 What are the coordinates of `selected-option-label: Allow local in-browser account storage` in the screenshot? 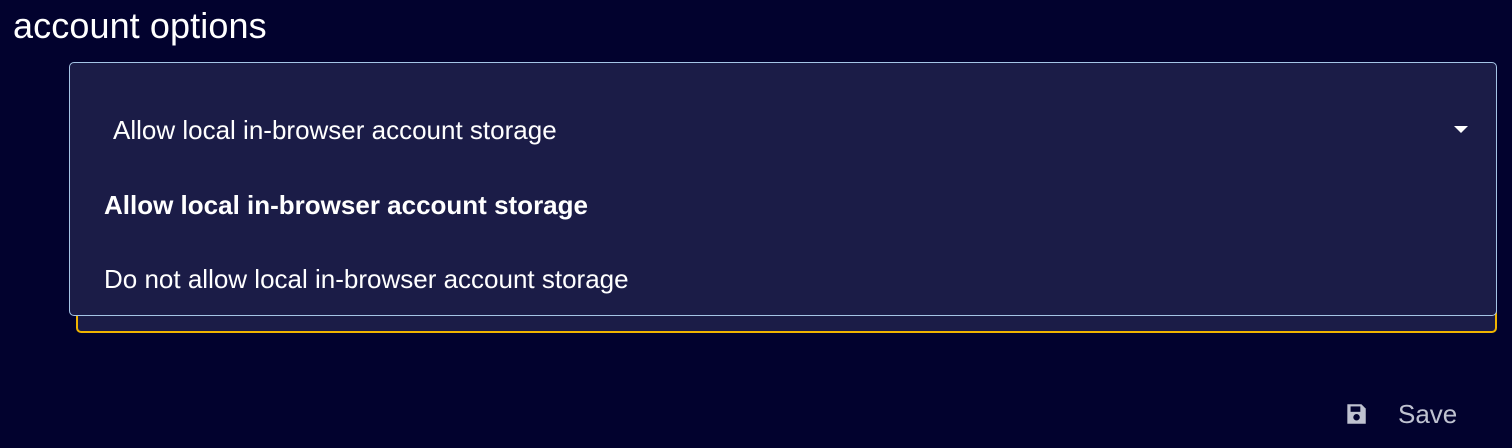 It's located at (335, 130).